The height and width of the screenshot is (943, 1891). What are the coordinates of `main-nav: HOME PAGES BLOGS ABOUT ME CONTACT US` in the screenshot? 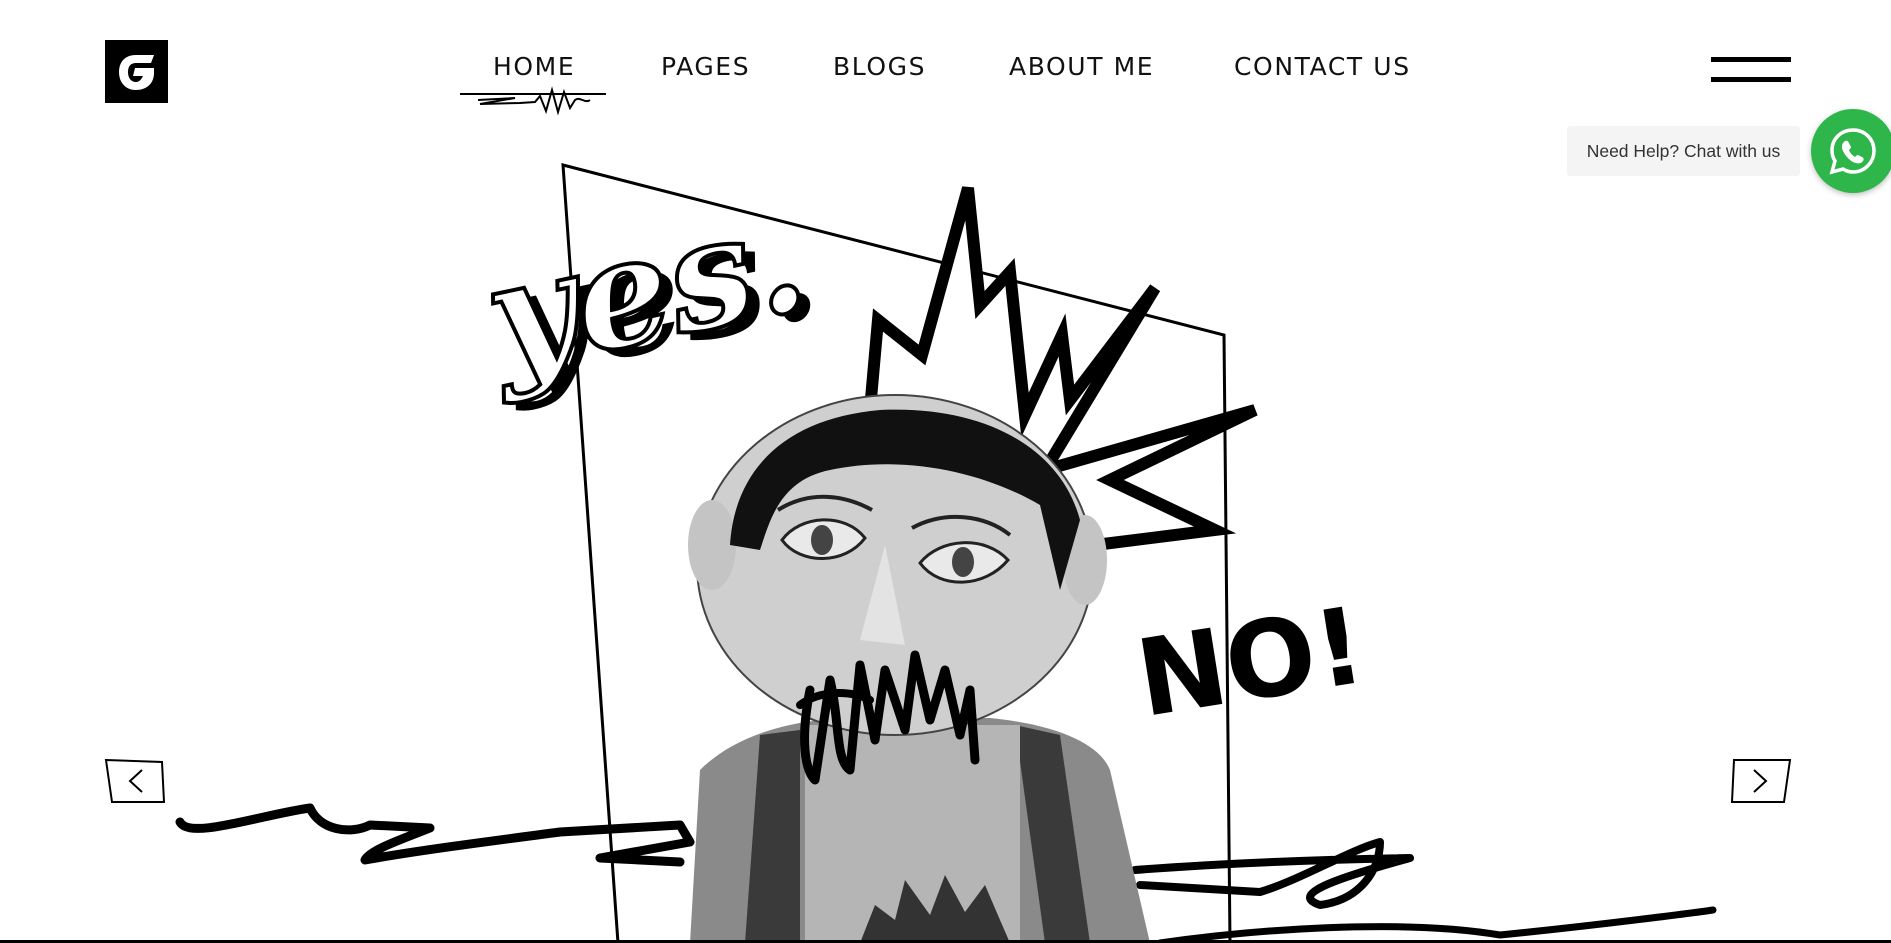 It's located at (945, 72).